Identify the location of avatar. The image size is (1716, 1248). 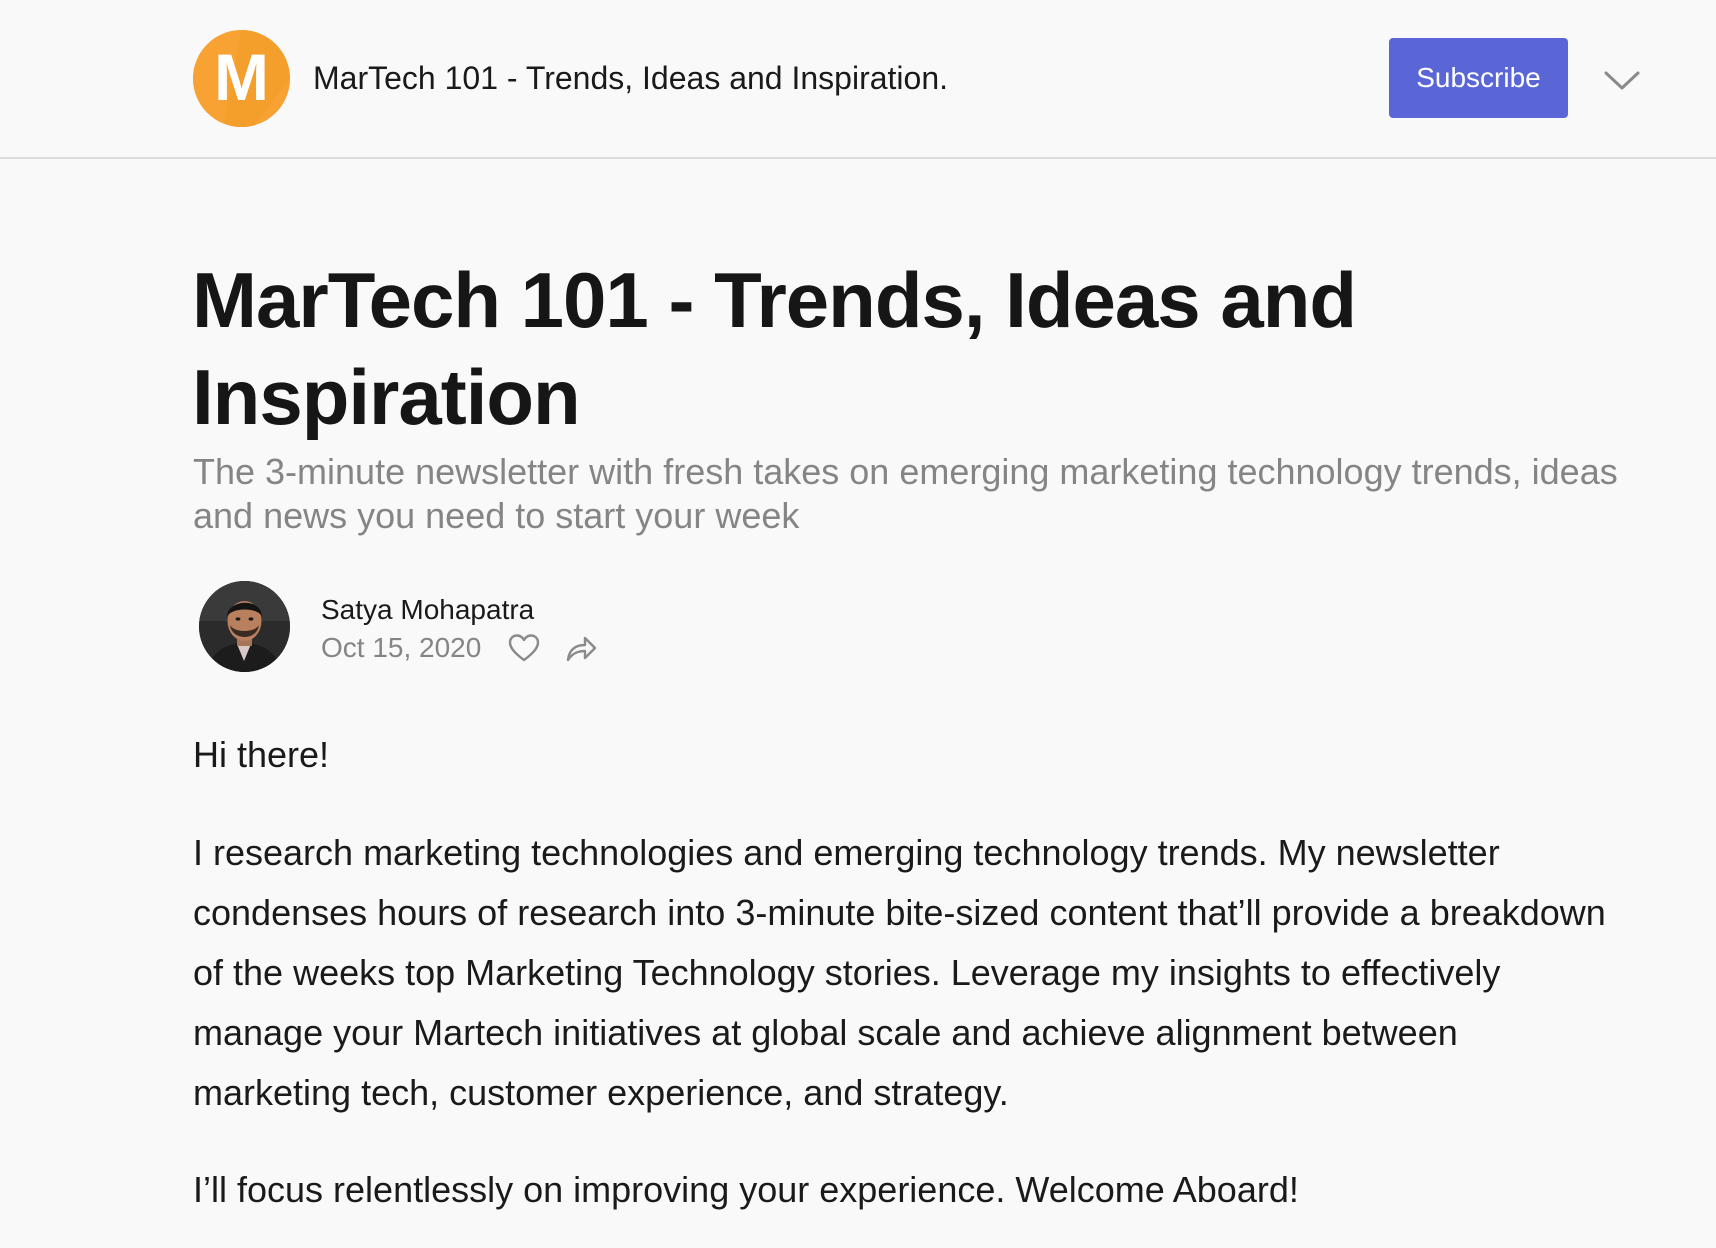
(244, 626).